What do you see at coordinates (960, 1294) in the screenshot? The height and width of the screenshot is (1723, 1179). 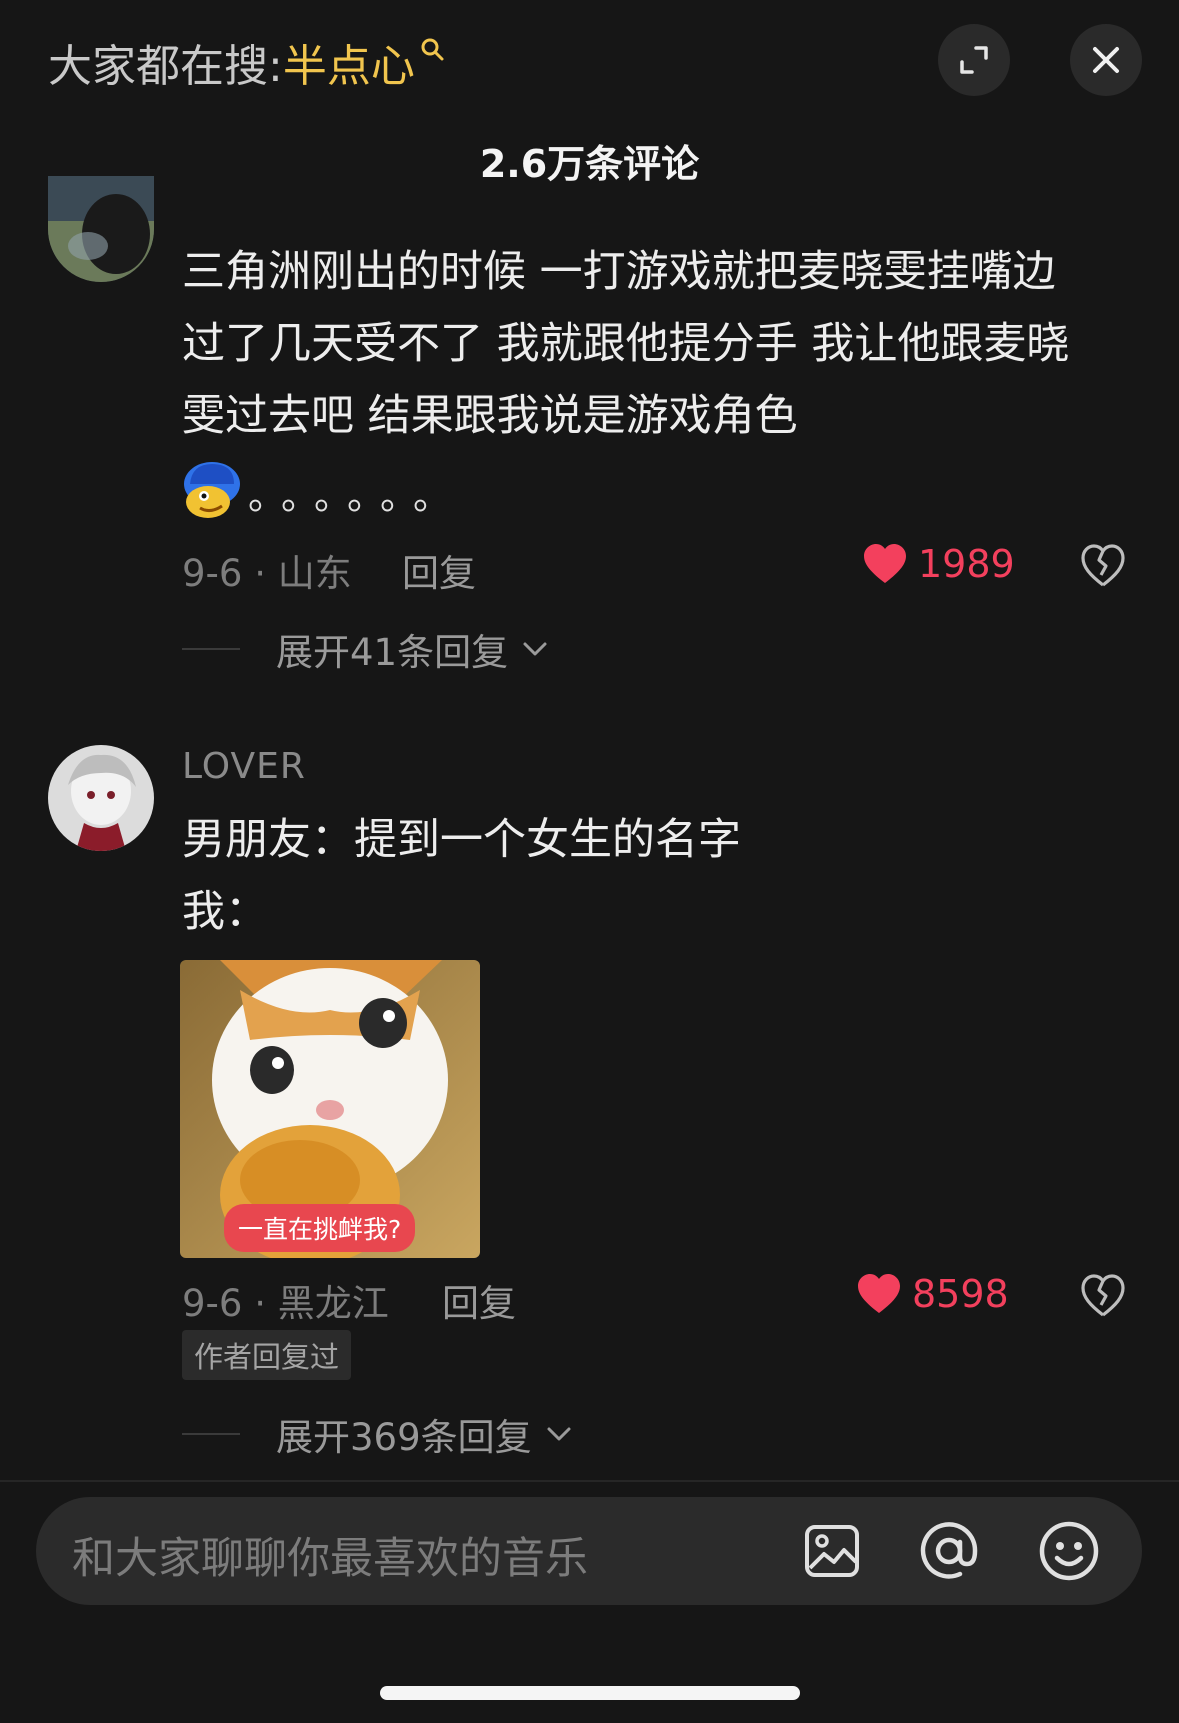 I see `like-count: 8598` at bounding box center [960, 1294].